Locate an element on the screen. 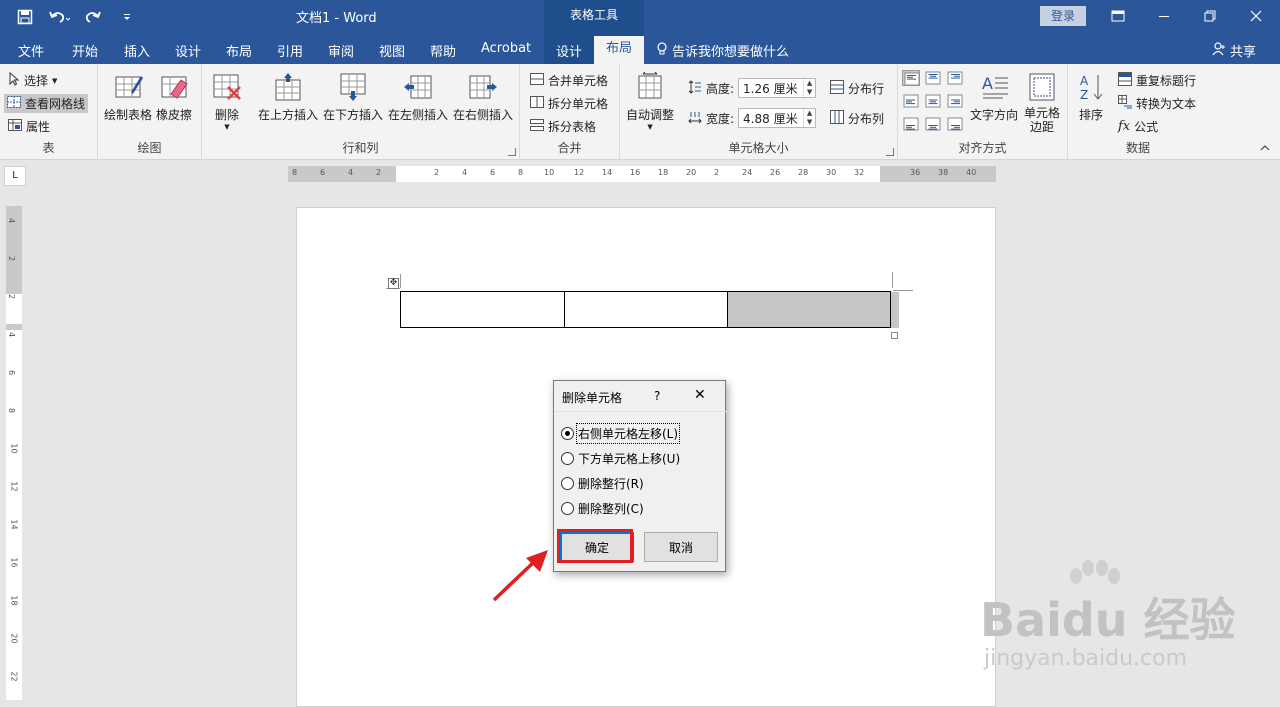 The image size is (1280, 707). redo-icon is located at coordinates (93, 17).